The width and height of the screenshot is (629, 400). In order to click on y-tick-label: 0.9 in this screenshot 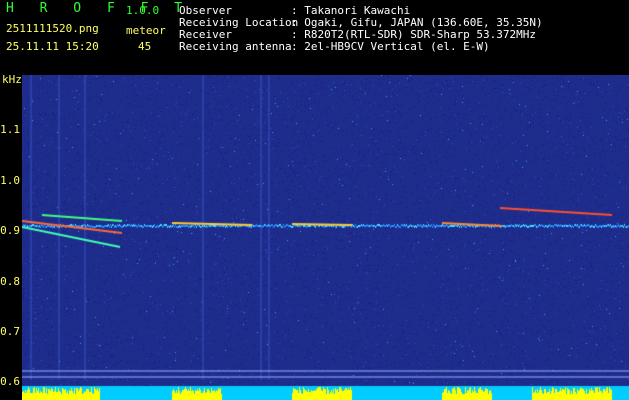, I will do `click(10, 230)`.